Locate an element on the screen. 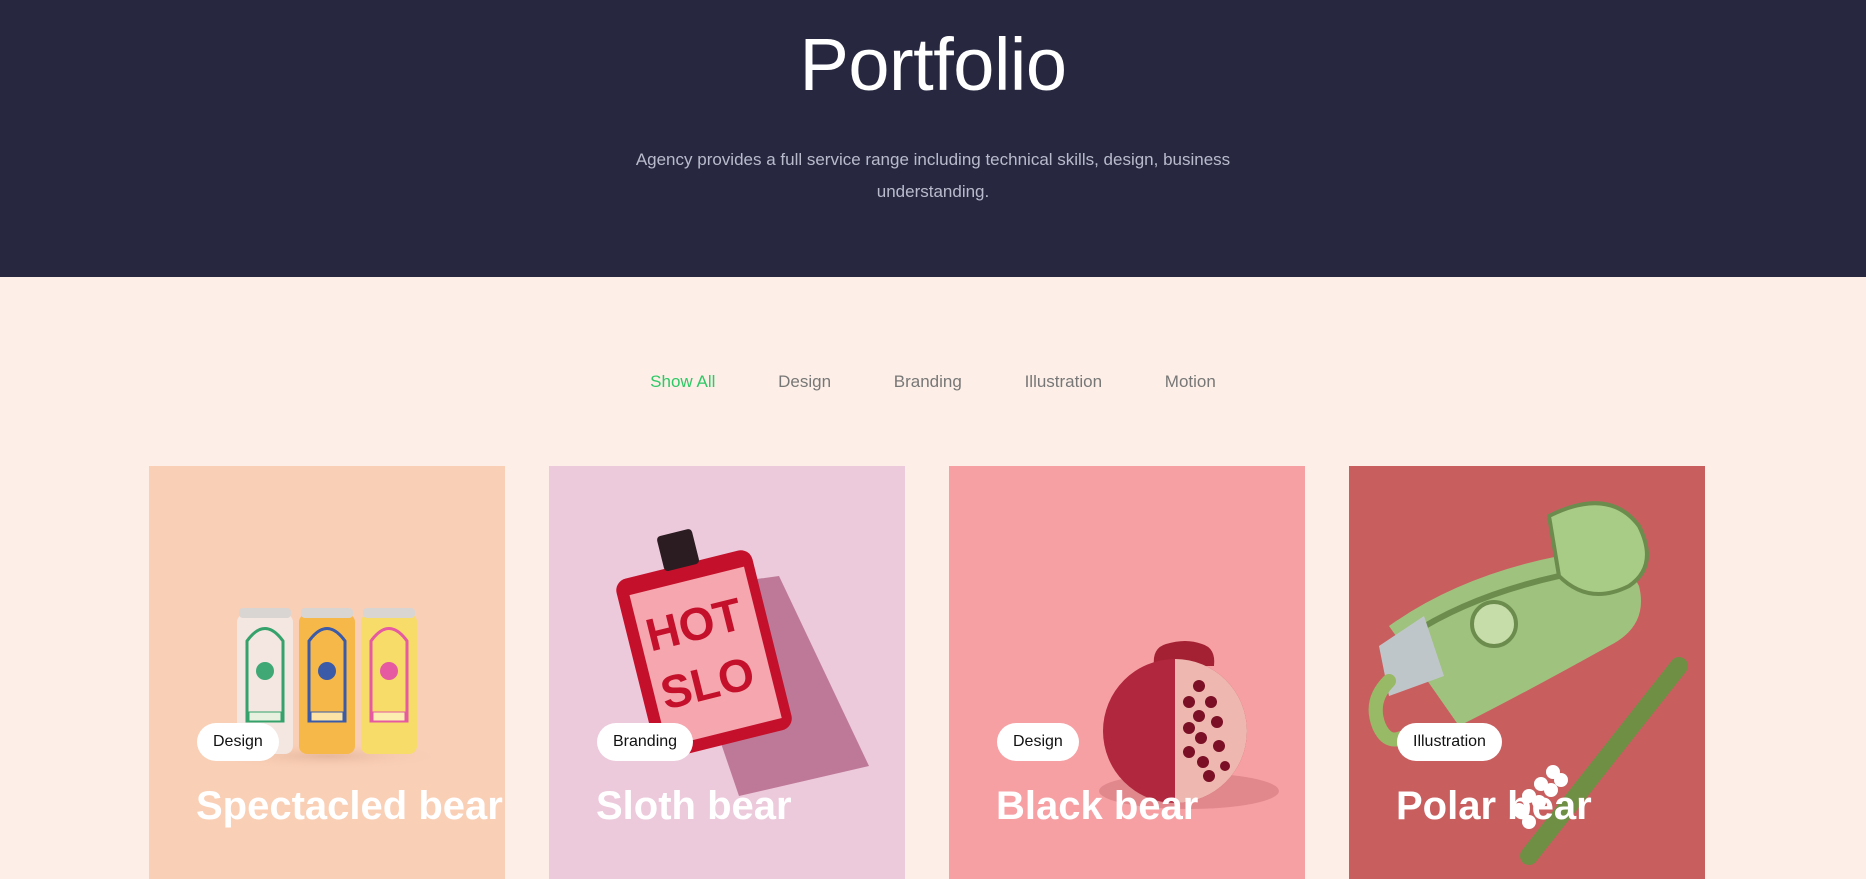 This screenshot has height=879, width=1866. card-title: Spectacled bear is located at coordinates (349, 806).